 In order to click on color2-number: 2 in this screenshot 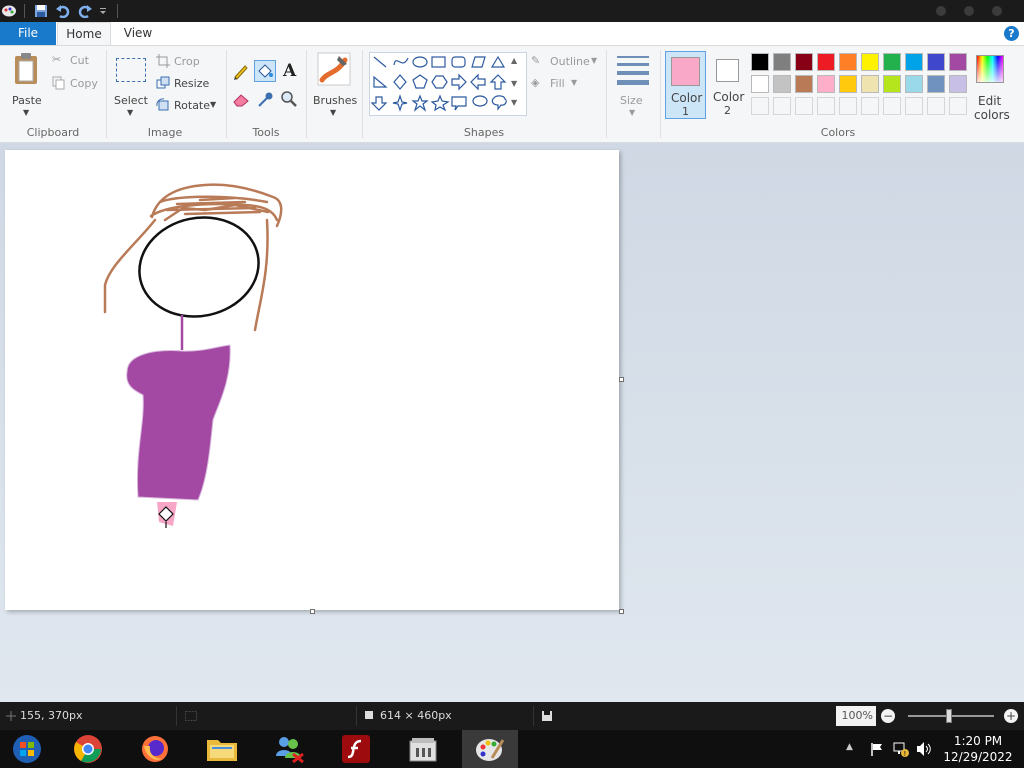, I will do `click(727, 110)`.